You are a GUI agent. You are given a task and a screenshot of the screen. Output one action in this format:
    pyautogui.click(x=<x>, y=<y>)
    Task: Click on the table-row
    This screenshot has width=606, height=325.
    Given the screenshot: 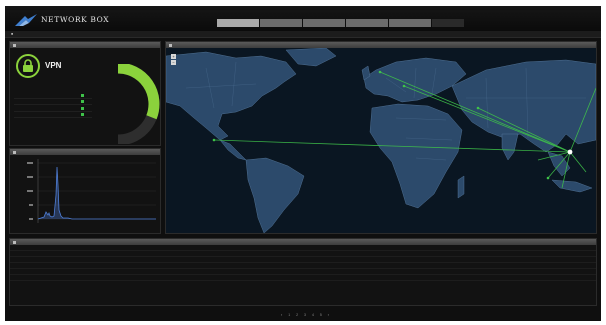 What is the action you would take?
    pyautogui.click(x=303, y=278)
    